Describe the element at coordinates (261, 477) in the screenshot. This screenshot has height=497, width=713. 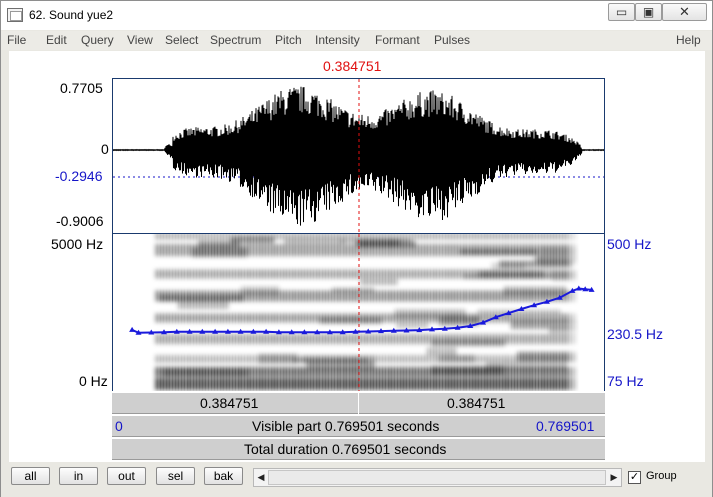
I see `scroll-left-arrow-icon: ◀` at that location.